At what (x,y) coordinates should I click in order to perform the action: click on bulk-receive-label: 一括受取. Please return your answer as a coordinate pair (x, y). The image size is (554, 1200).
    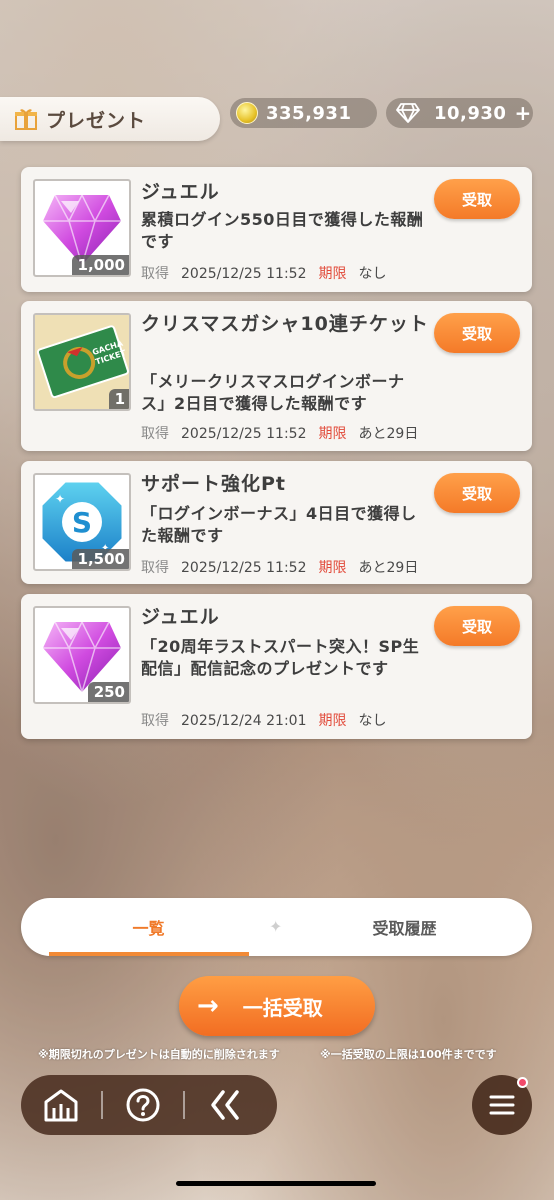
    Looking at the image, I should click on (282, 1007).